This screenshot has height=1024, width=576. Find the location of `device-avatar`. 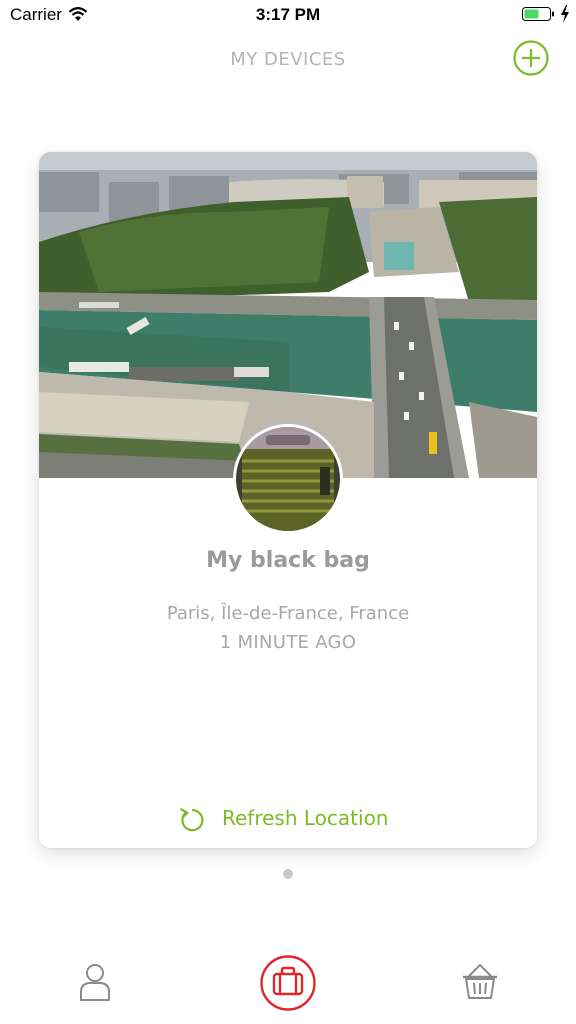

device-avatar is located at coordinates (288, 479).